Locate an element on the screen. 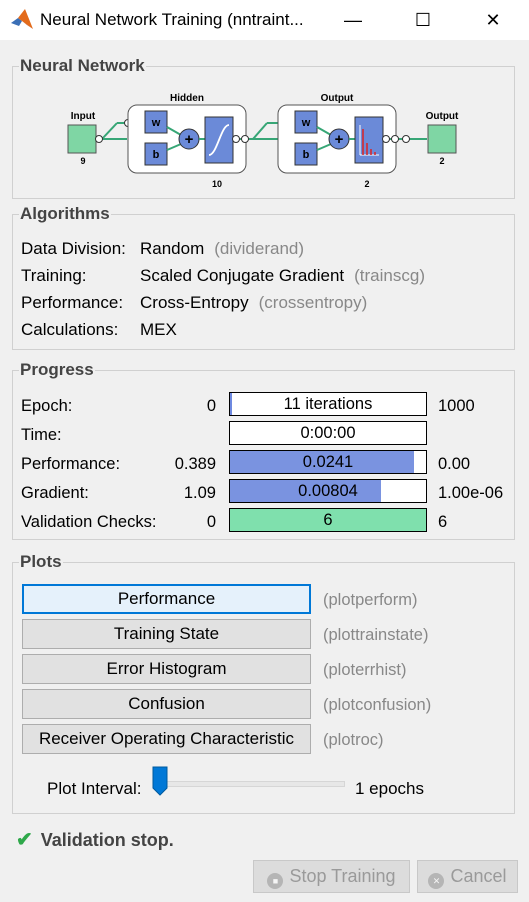 The height and width of the screenshot is (902, 529). output-layer-size: 2 is located at coordinates (366, 184).